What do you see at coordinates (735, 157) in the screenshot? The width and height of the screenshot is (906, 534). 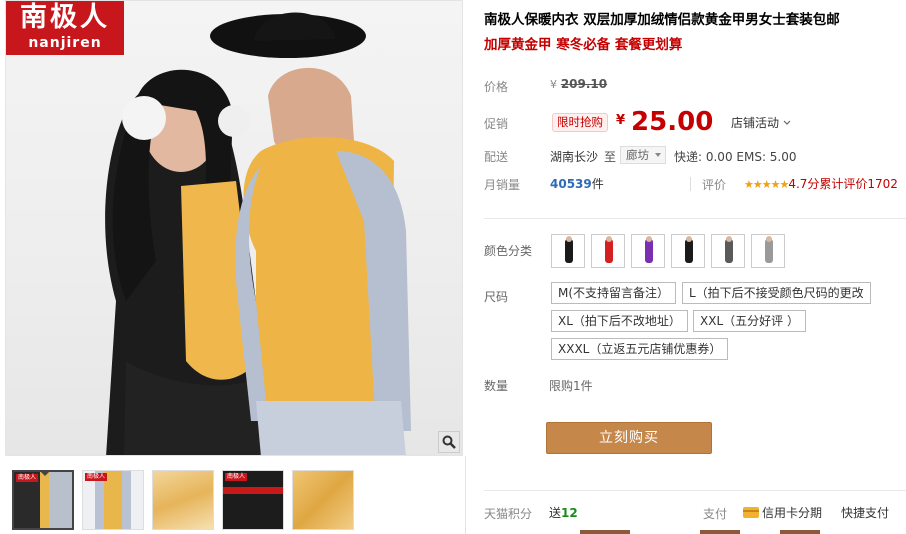 I see `shipping-fees: 快递: 0.00 EMS: 5.00` at bounding box center [735, 157].